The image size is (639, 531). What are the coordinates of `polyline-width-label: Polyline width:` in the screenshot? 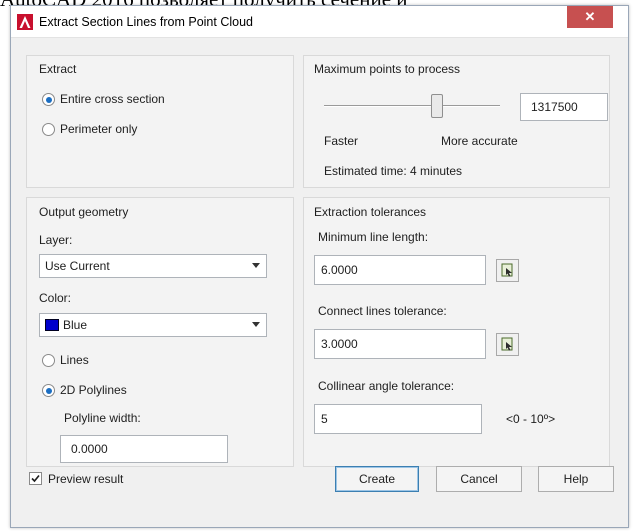 It's located at (102, 418).